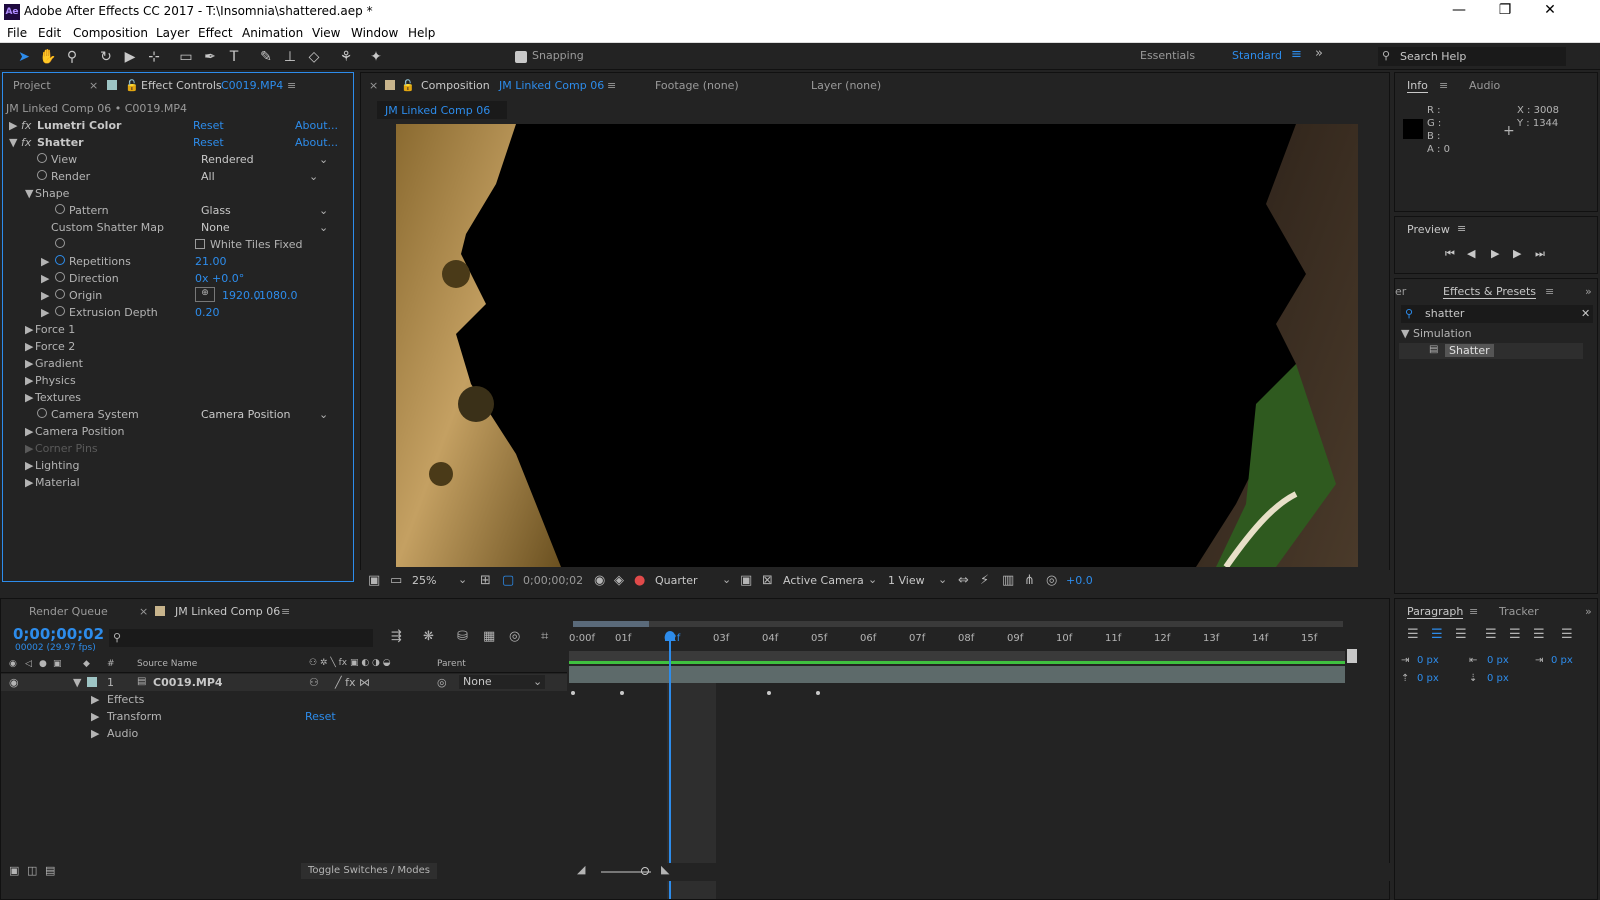  Describe the element at coordinates (670, 636) in the screenshot. I see `playhead-handle` at that location.